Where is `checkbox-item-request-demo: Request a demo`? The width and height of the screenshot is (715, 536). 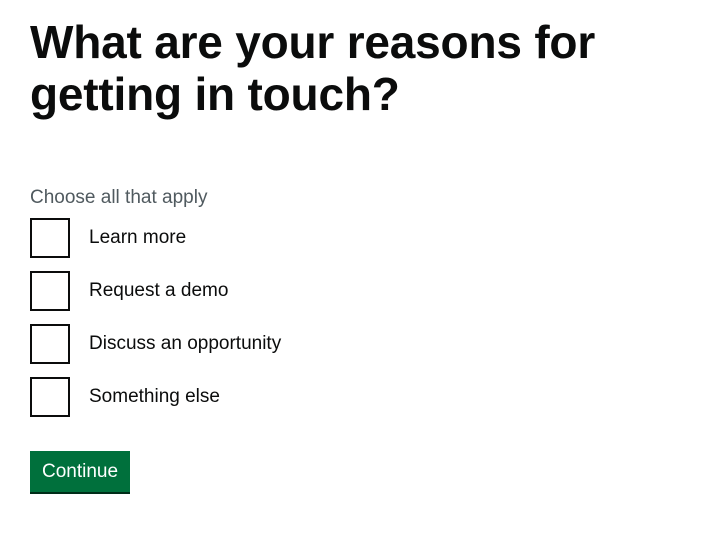
checkbox-item-request-demo: Request a demo is located at coordinates (360, 291).